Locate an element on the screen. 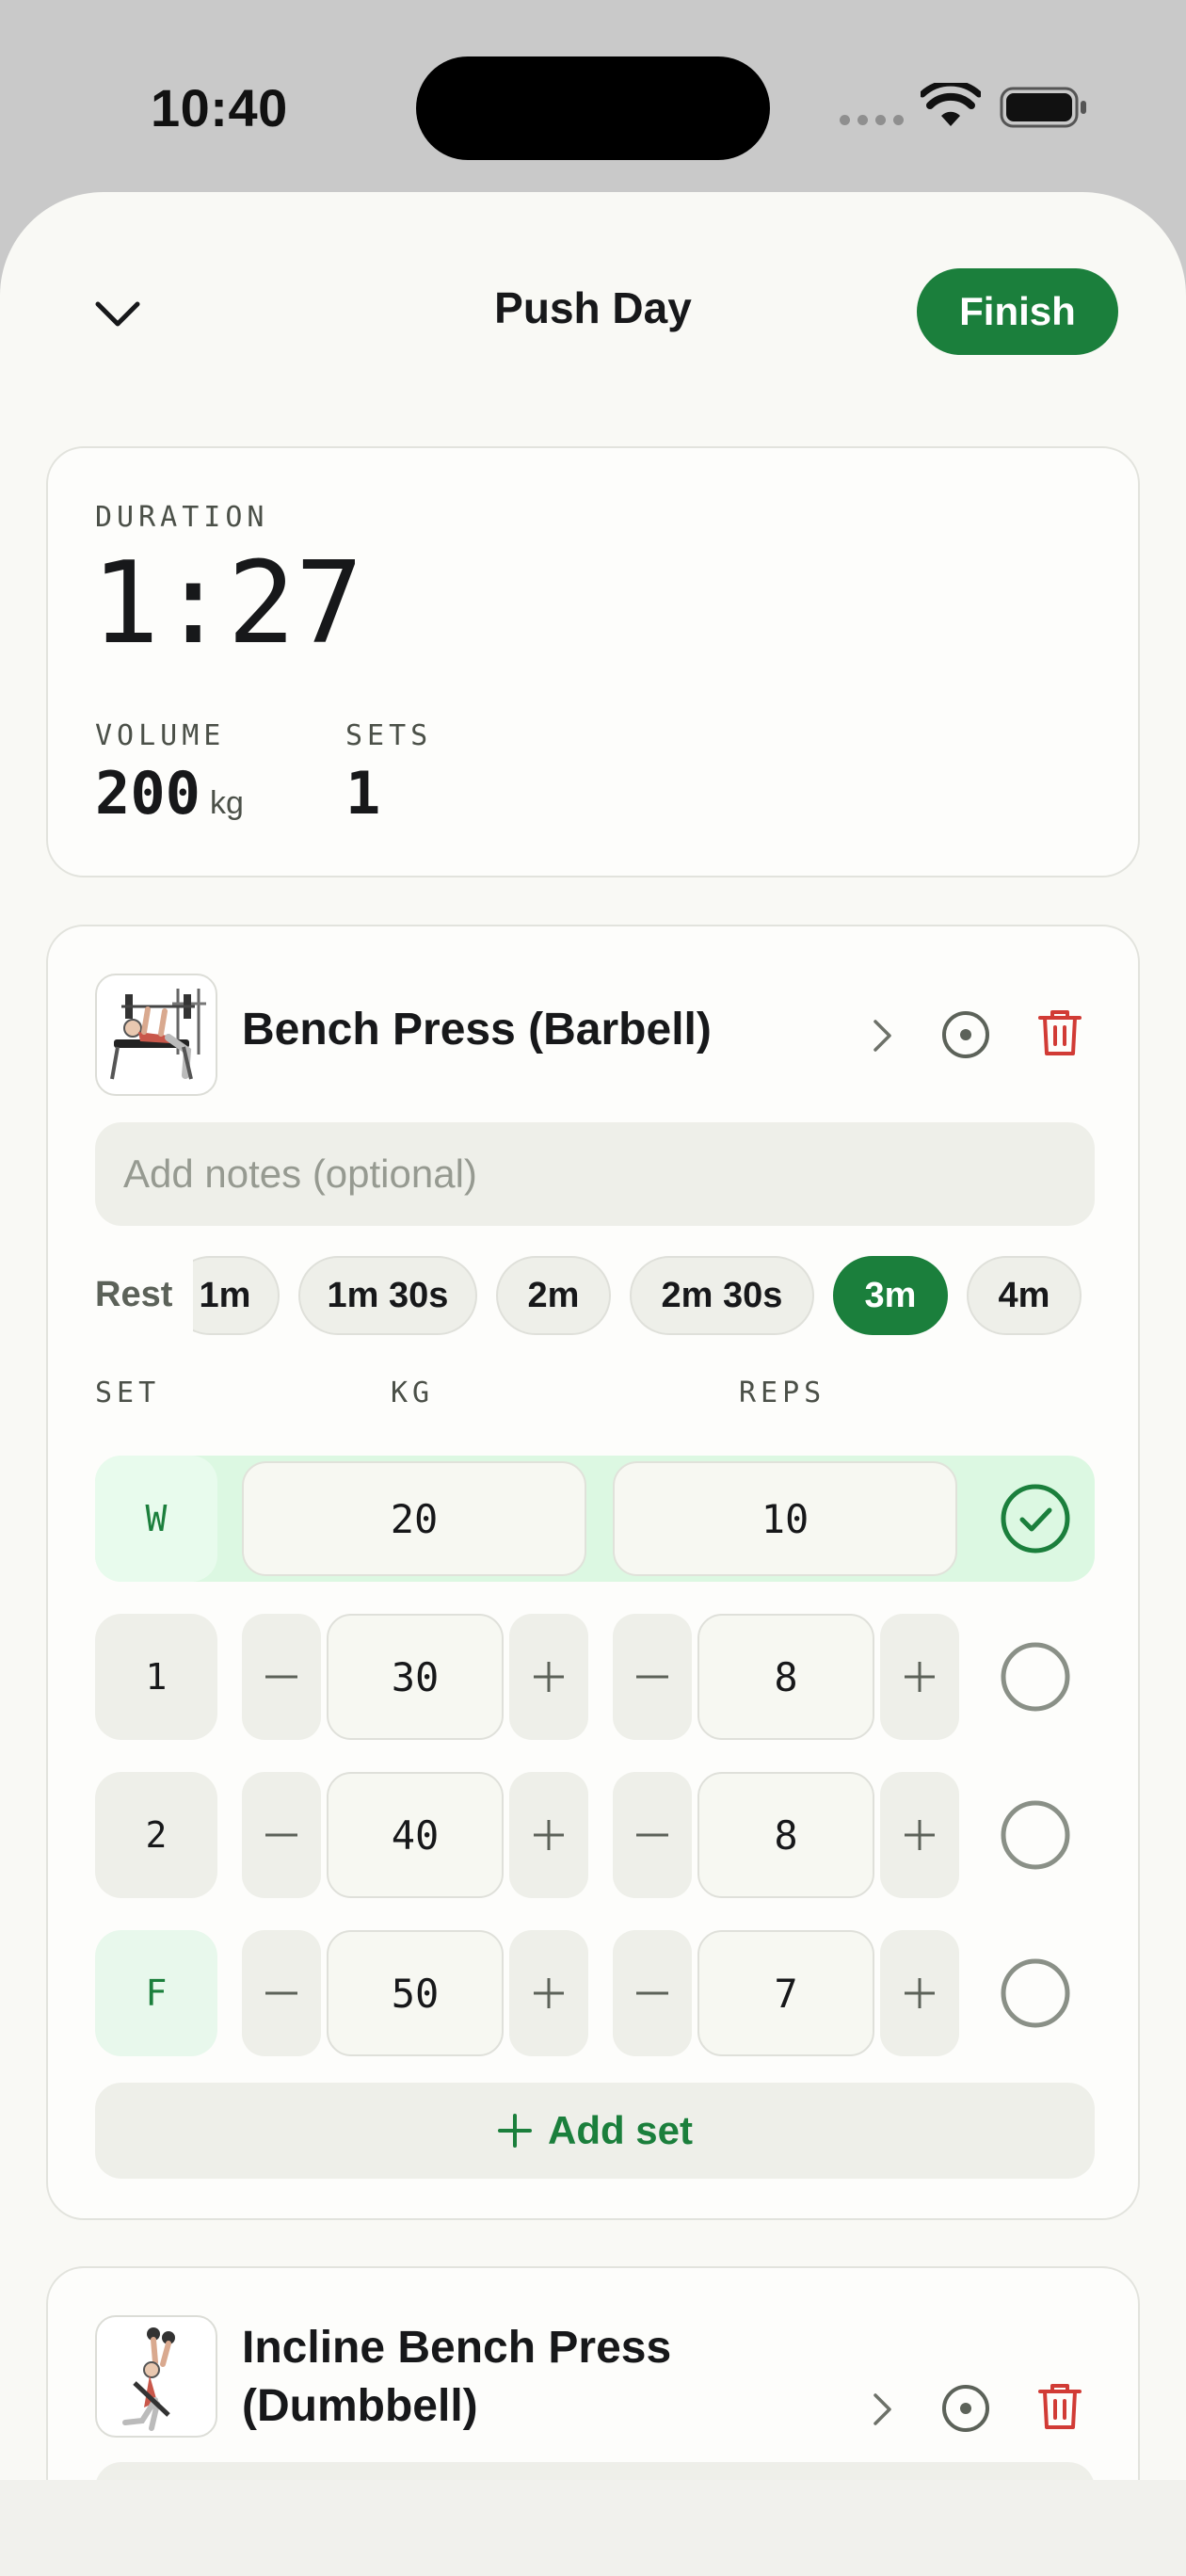  cellular-signal-icon is located at coordinates (872, 120).